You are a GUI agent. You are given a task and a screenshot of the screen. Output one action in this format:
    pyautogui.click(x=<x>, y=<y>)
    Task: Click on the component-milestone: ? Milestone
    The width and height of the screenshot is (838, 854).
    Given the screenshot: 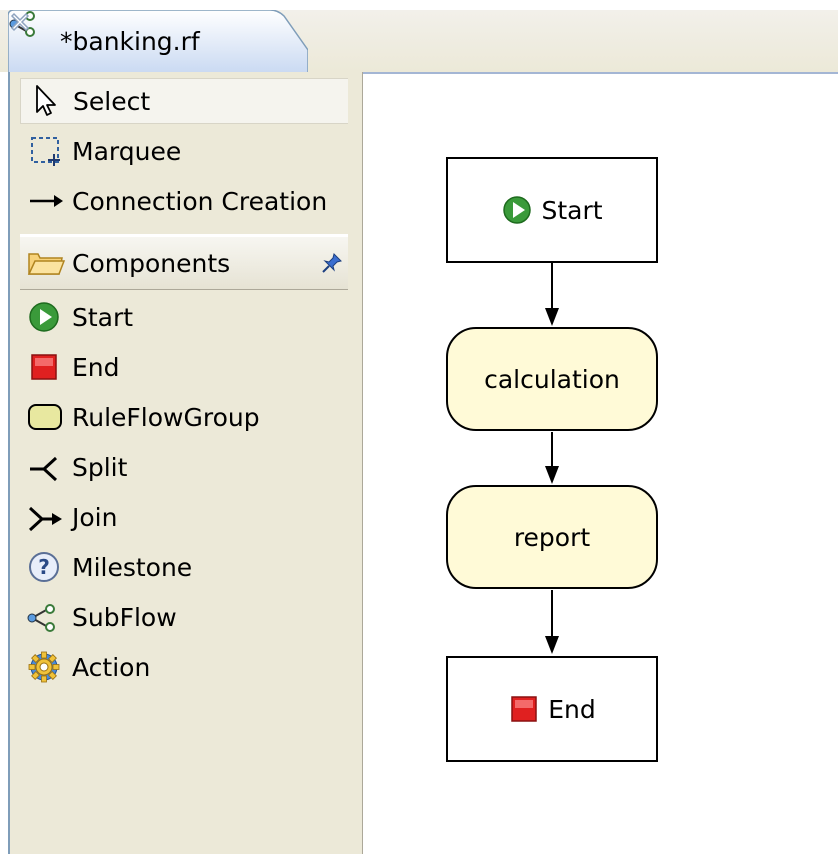 What is the action you would take?
    pyautogui.click(x=186, y=567)
    